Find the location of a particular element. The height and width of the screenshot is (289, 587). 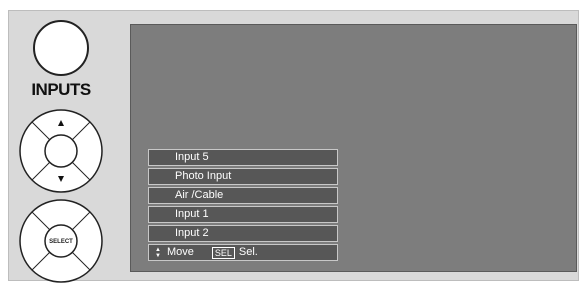

inputs-button is located at coordinates (61, 48).